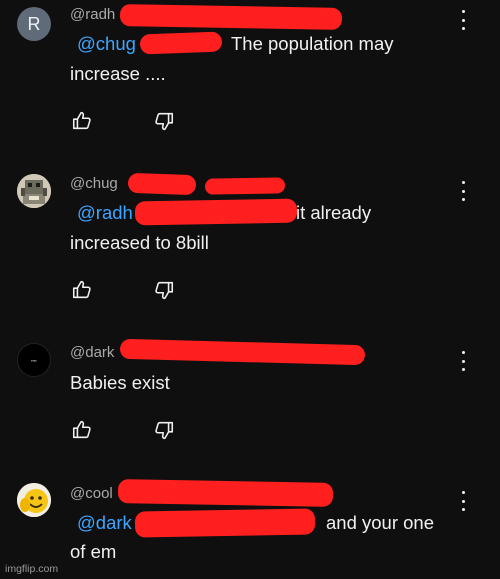  What do you see at coordinates (92, 14) in the screenshot?
I see `comment-author-handle: @radh` at bounding box center [92, 14].